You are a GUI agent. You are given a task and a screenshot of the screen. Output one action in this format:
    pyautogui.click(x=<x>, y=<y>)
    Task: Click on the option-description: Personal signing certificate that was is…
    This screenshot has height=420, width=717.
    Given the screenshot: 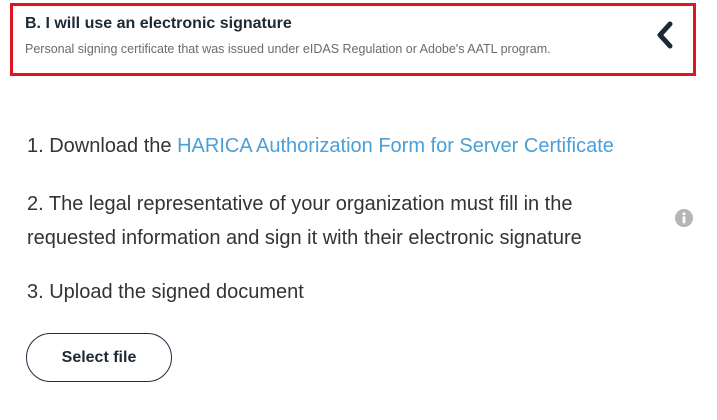 What is the action you would take?
    pyautogui.click(x=288, y=49)
    